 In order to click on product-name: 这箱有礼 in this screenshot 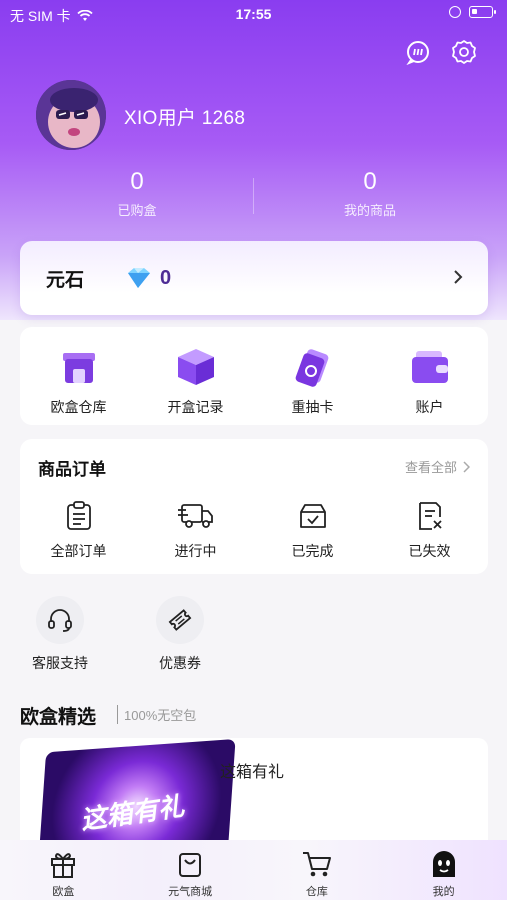, I will do `click(252, 772)`.